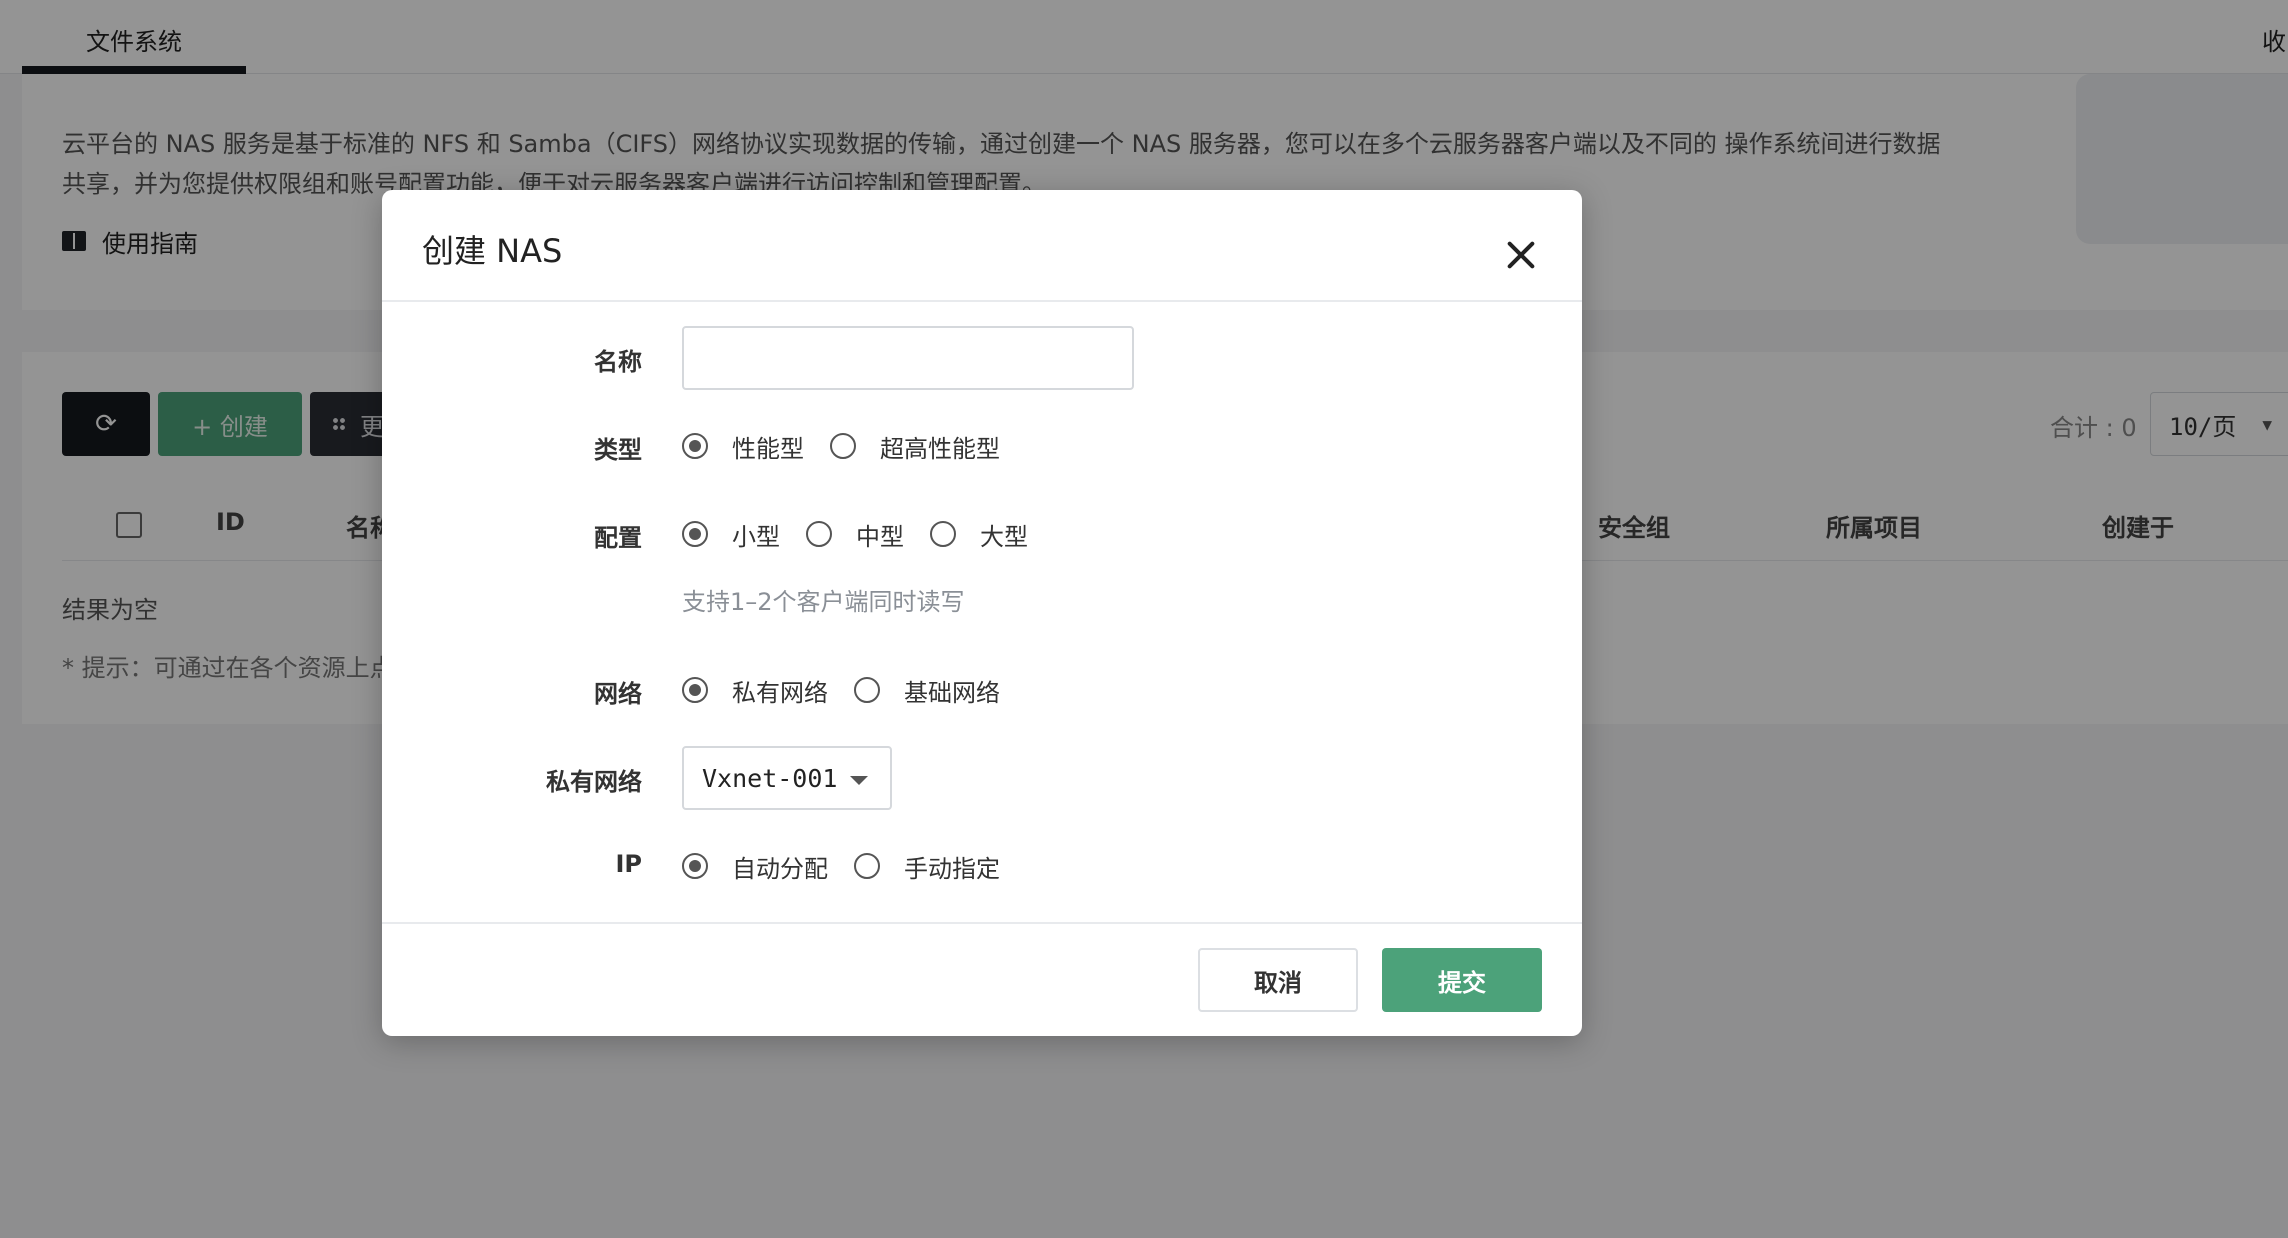 Image resolution: width=2288 pixels, height=1238 pixels. I want to click on network-radio-group: 私有网络 基础网络, so click(854, 690).